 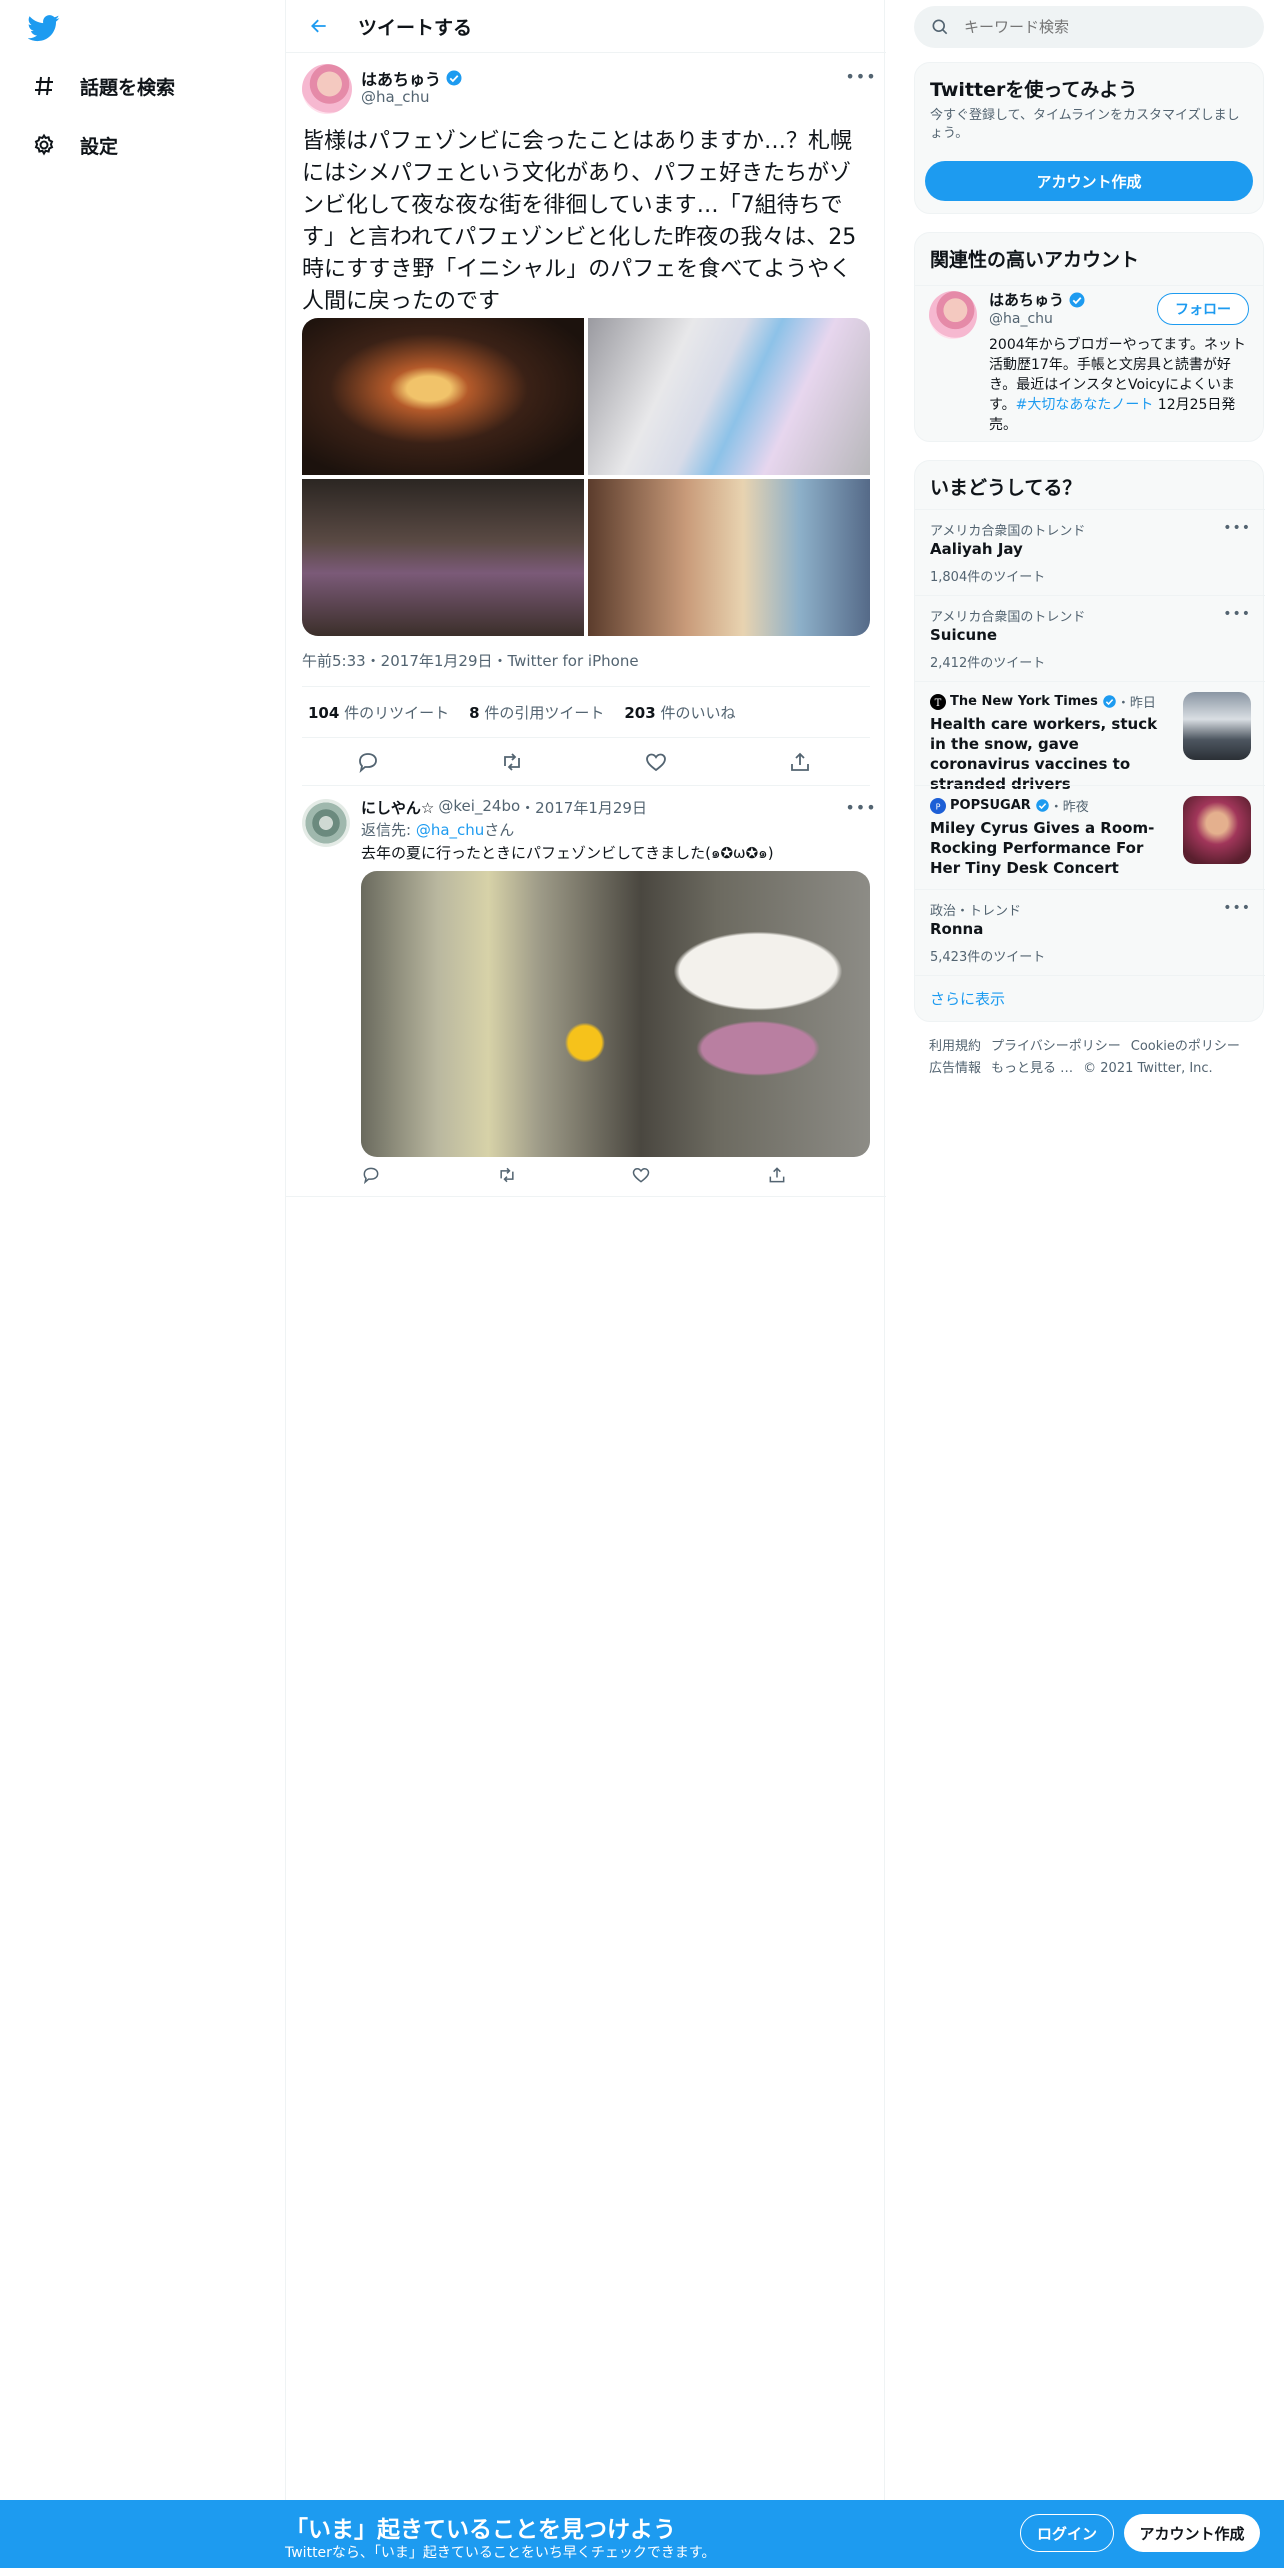 I want to click on nyt-logo-icon: T, so click(x=938, y=701).